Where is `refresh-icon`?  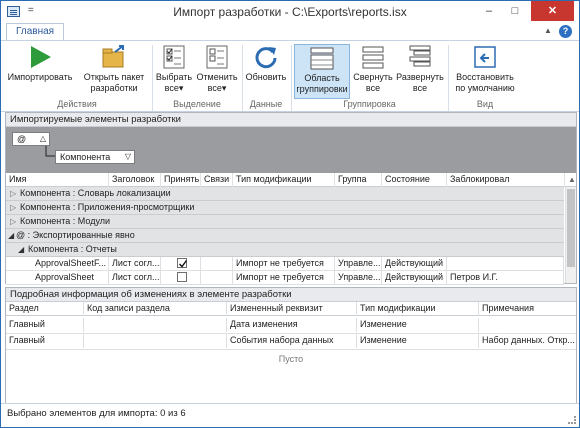 refresh-icon is located at coordinates (266, 57).